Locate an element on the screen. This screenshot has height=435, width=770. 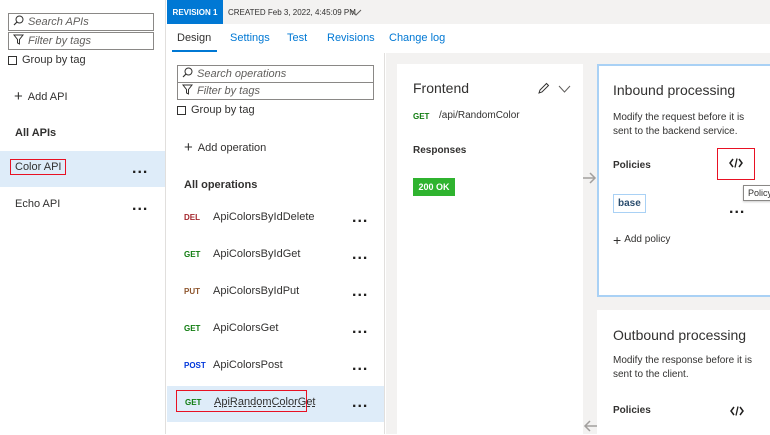
search-operations-input: Search operations is located at coordinates (275, 74).